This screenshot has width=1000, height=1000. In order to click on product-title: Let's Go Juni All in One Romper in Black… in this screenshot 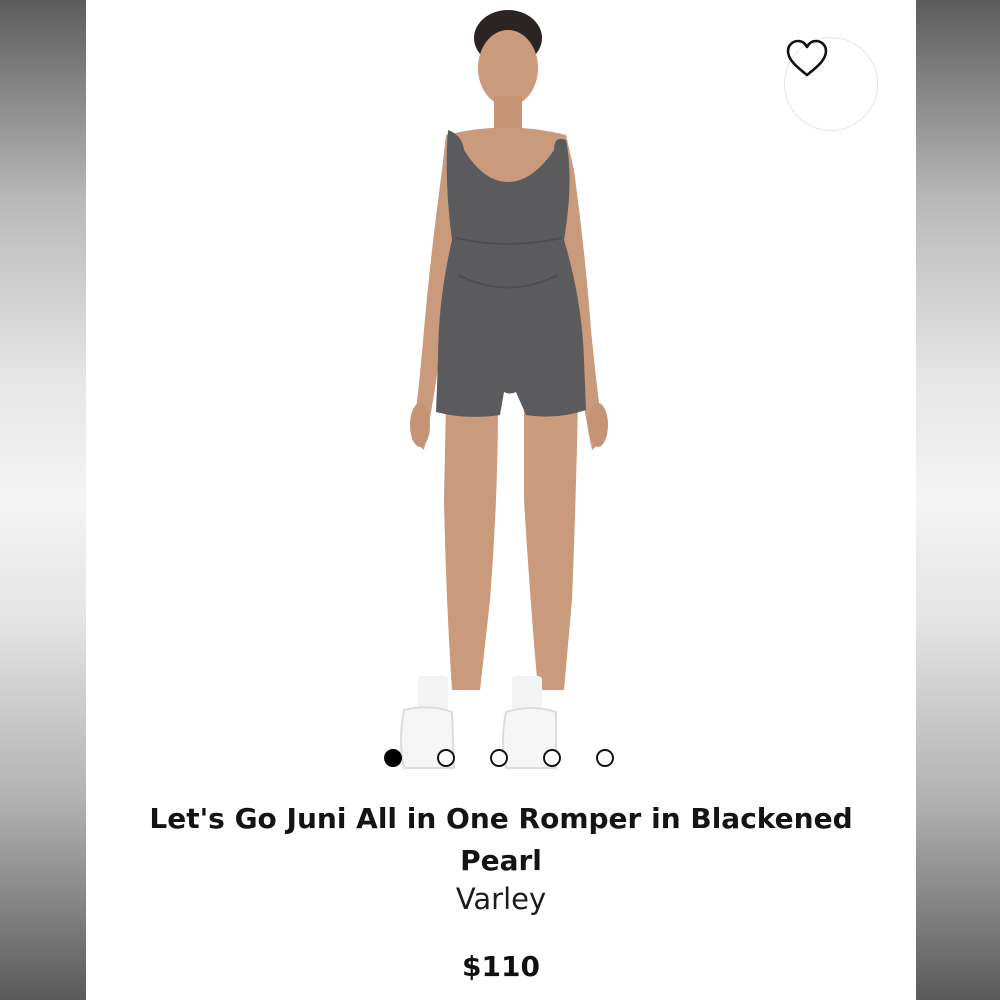, I will do `click(501, 839)`.